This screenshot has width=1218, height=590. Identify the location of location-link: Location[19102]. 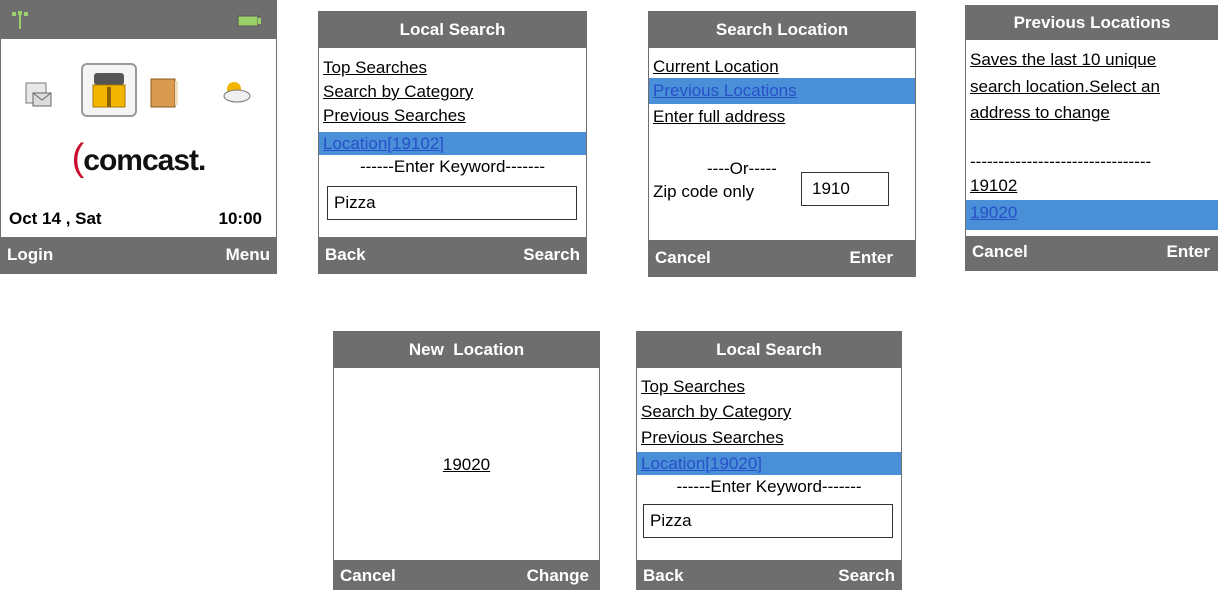
(452, 143).